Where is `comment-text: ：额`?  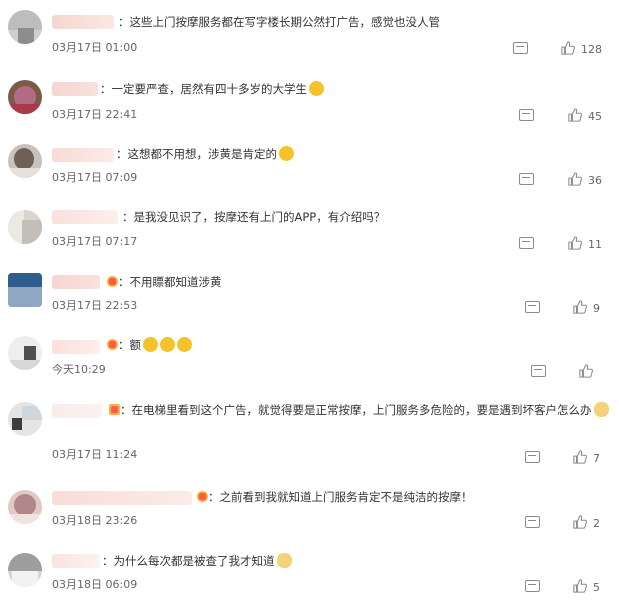
comment-text: ：额 is located at coordinates (148, 345).